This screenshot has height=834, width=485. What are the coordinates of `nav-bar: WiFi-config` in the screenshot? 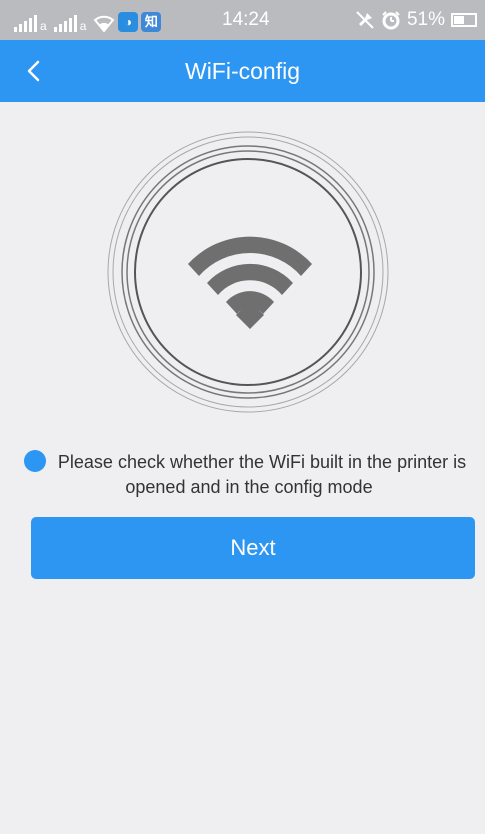 It's located at (242, 71).